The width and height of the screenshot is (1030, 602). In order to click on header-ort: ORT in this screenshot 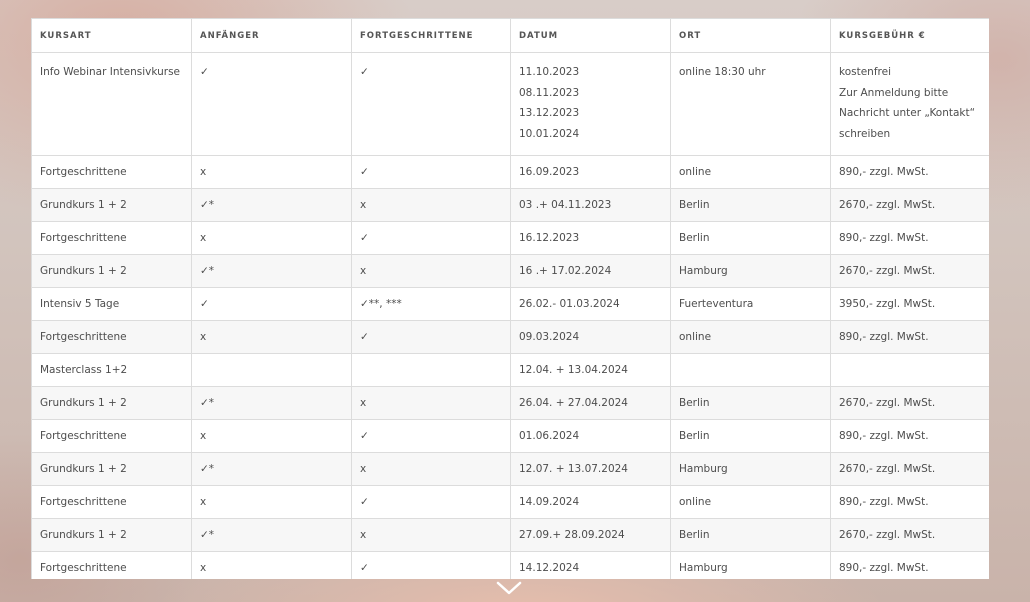, I will do `click(750, 35)`.